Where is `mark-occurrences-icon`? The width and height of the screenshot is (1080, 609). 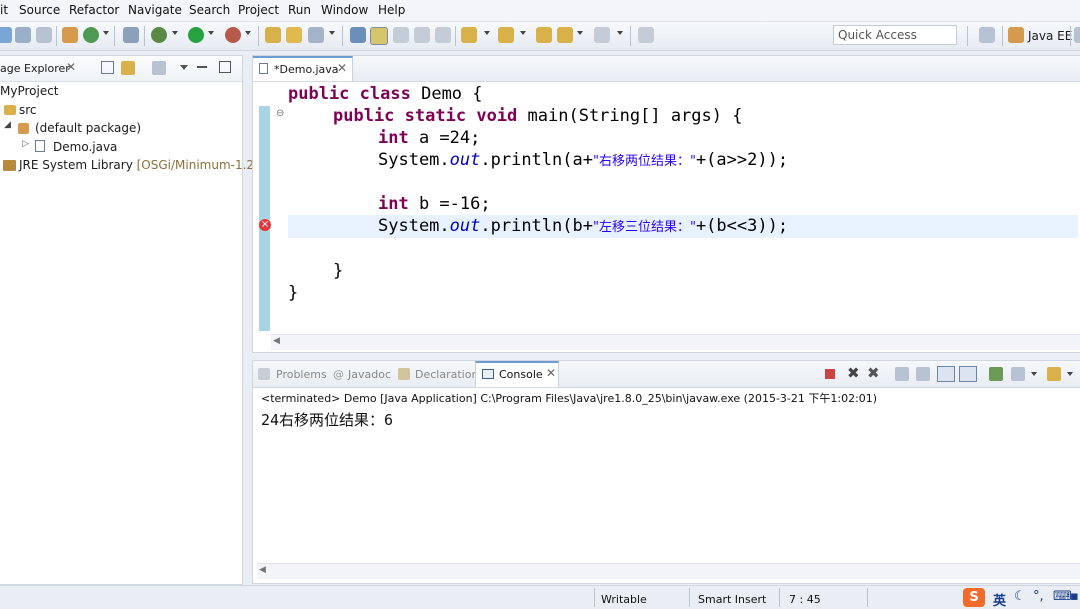 mark-occurrences-icon is located at coordinates (379, 36).